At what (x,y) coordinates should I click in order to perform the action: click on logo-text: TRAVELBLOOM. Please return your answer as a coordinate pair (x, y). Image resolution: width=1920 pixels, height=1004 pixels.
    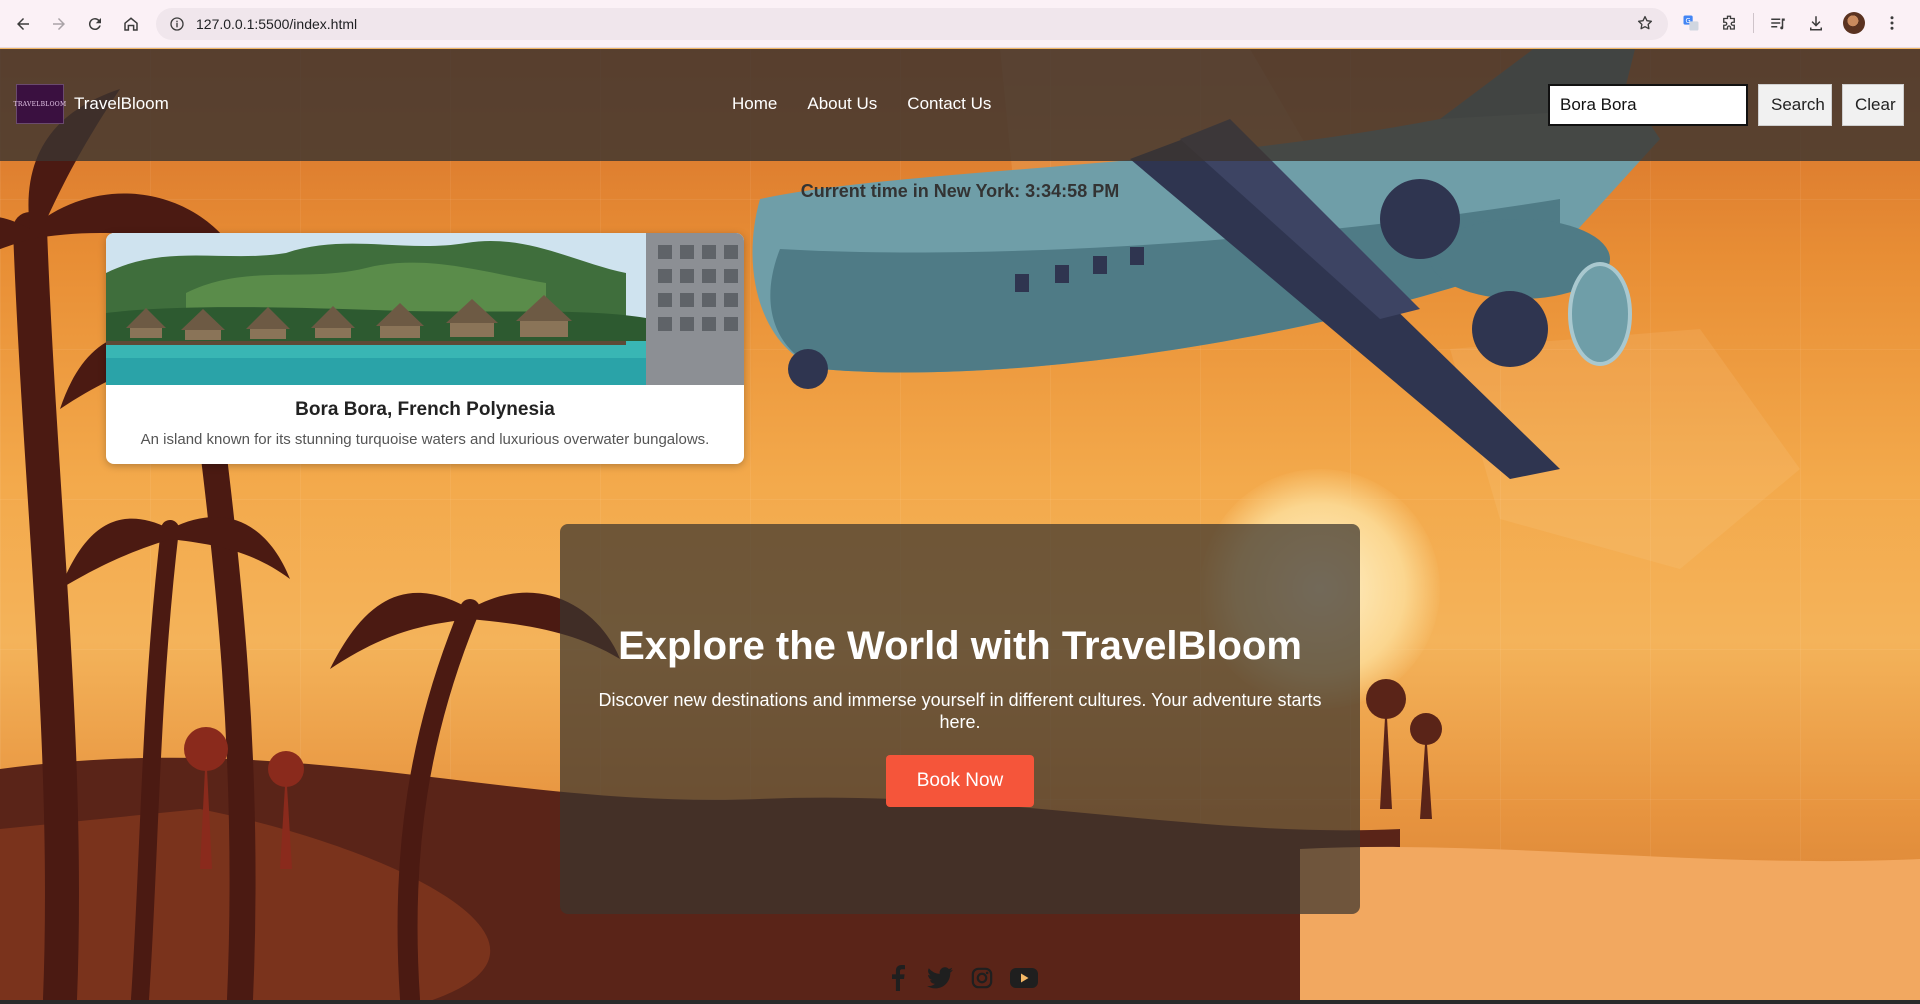
    Looking at the image, I should click on (40, 104).